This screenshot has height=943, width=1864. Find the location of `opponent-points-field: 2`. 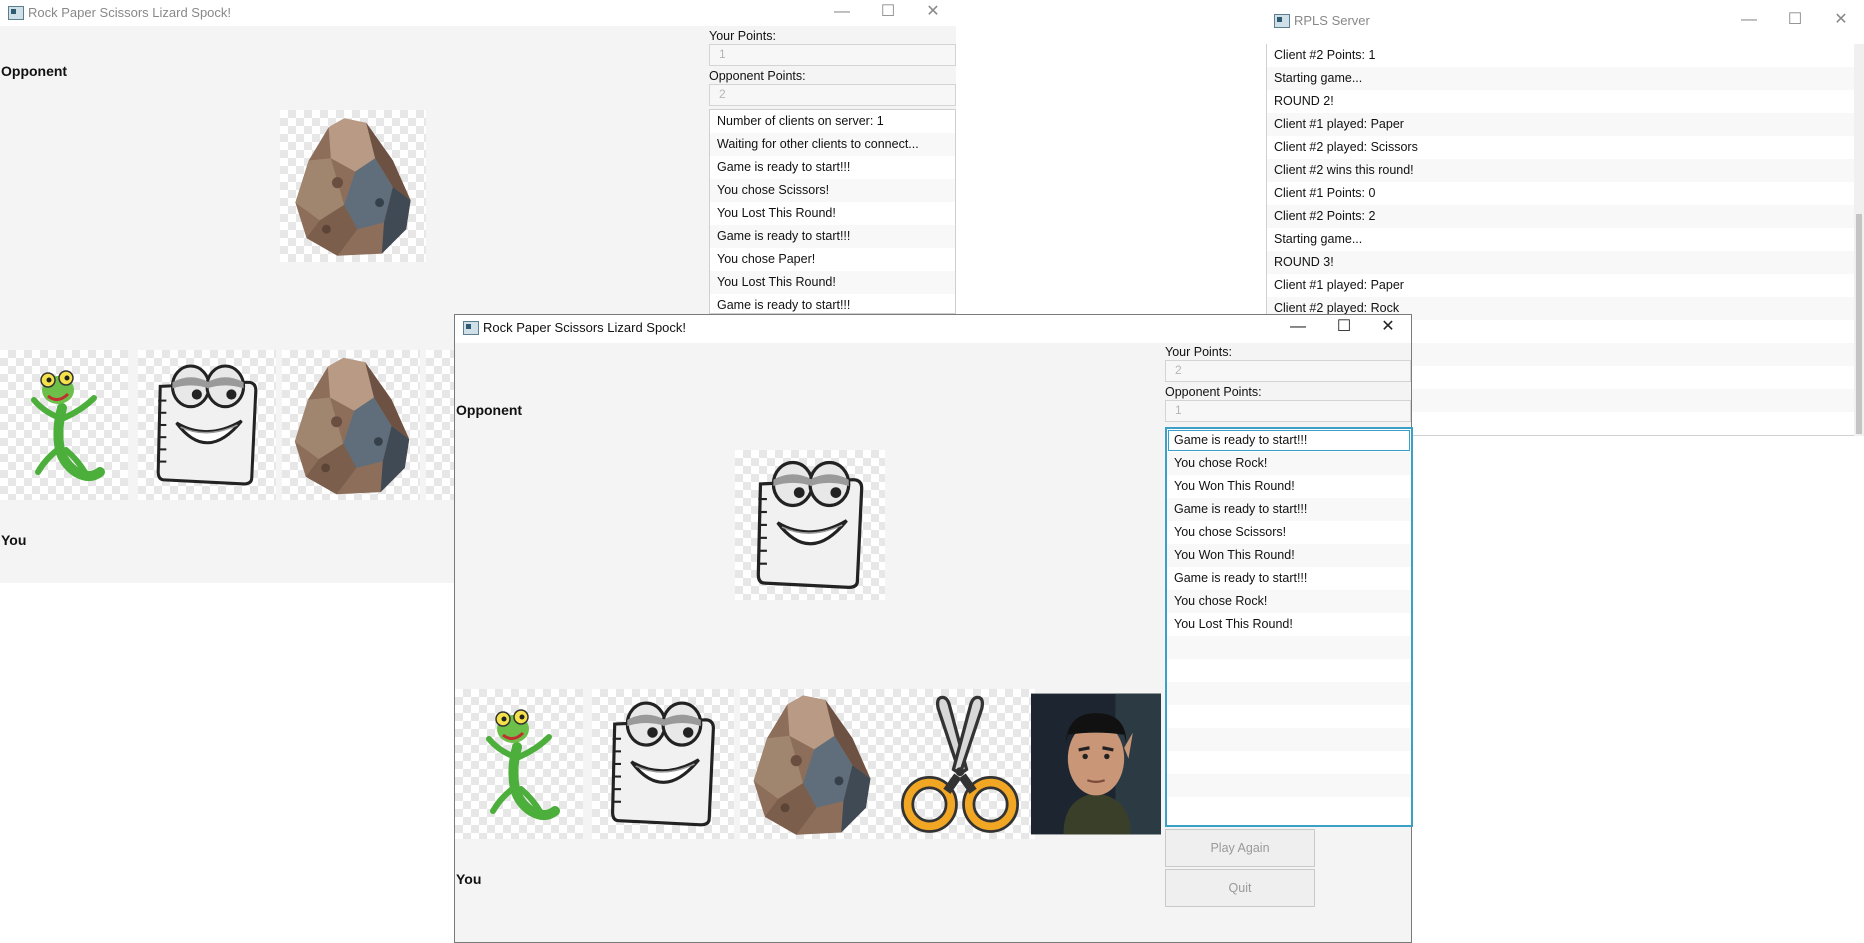

opponent-points-field: 2 is located at coordinates (832, 95).